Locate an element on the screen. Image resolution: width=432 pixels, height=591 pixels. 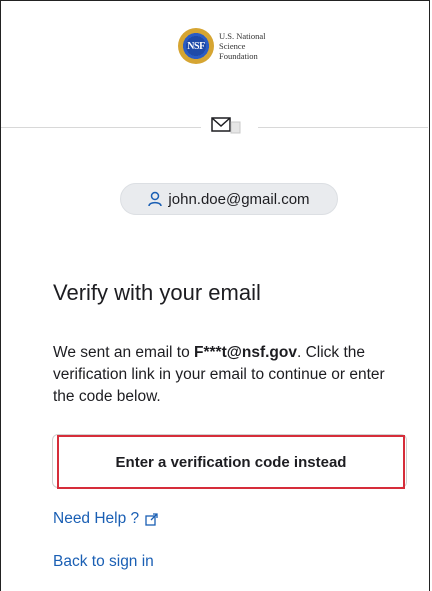
back-to-sign-in-link: Back to sign in is located at coordinates (103, 562).